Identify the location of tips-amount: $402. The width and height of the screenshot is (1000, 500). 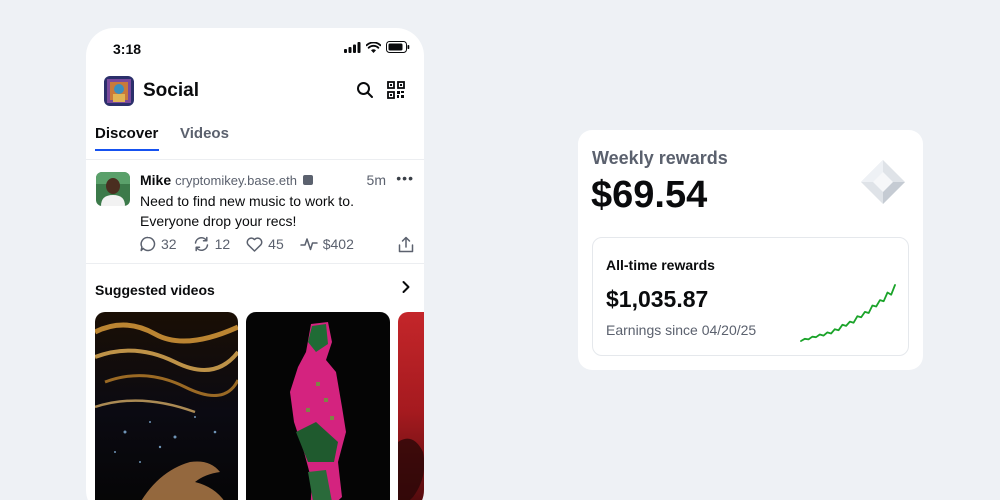
(338, 244).